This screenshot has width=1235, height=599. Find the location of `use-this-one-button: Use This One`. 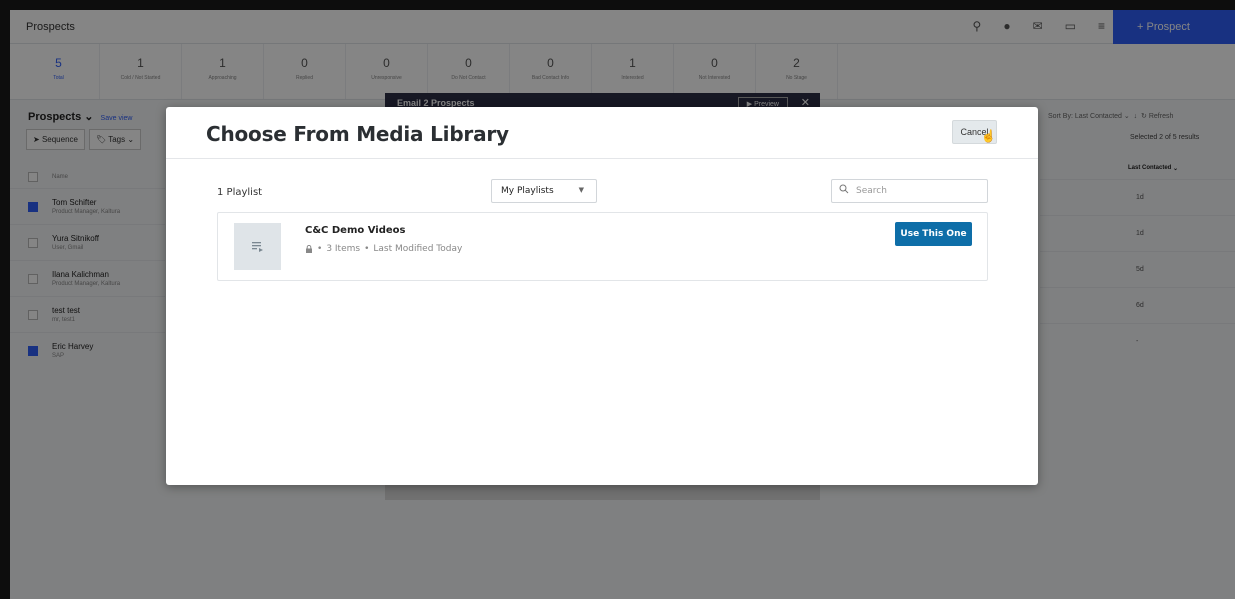

use-this-one-button: Use This One is located at coordinates (933, 234).